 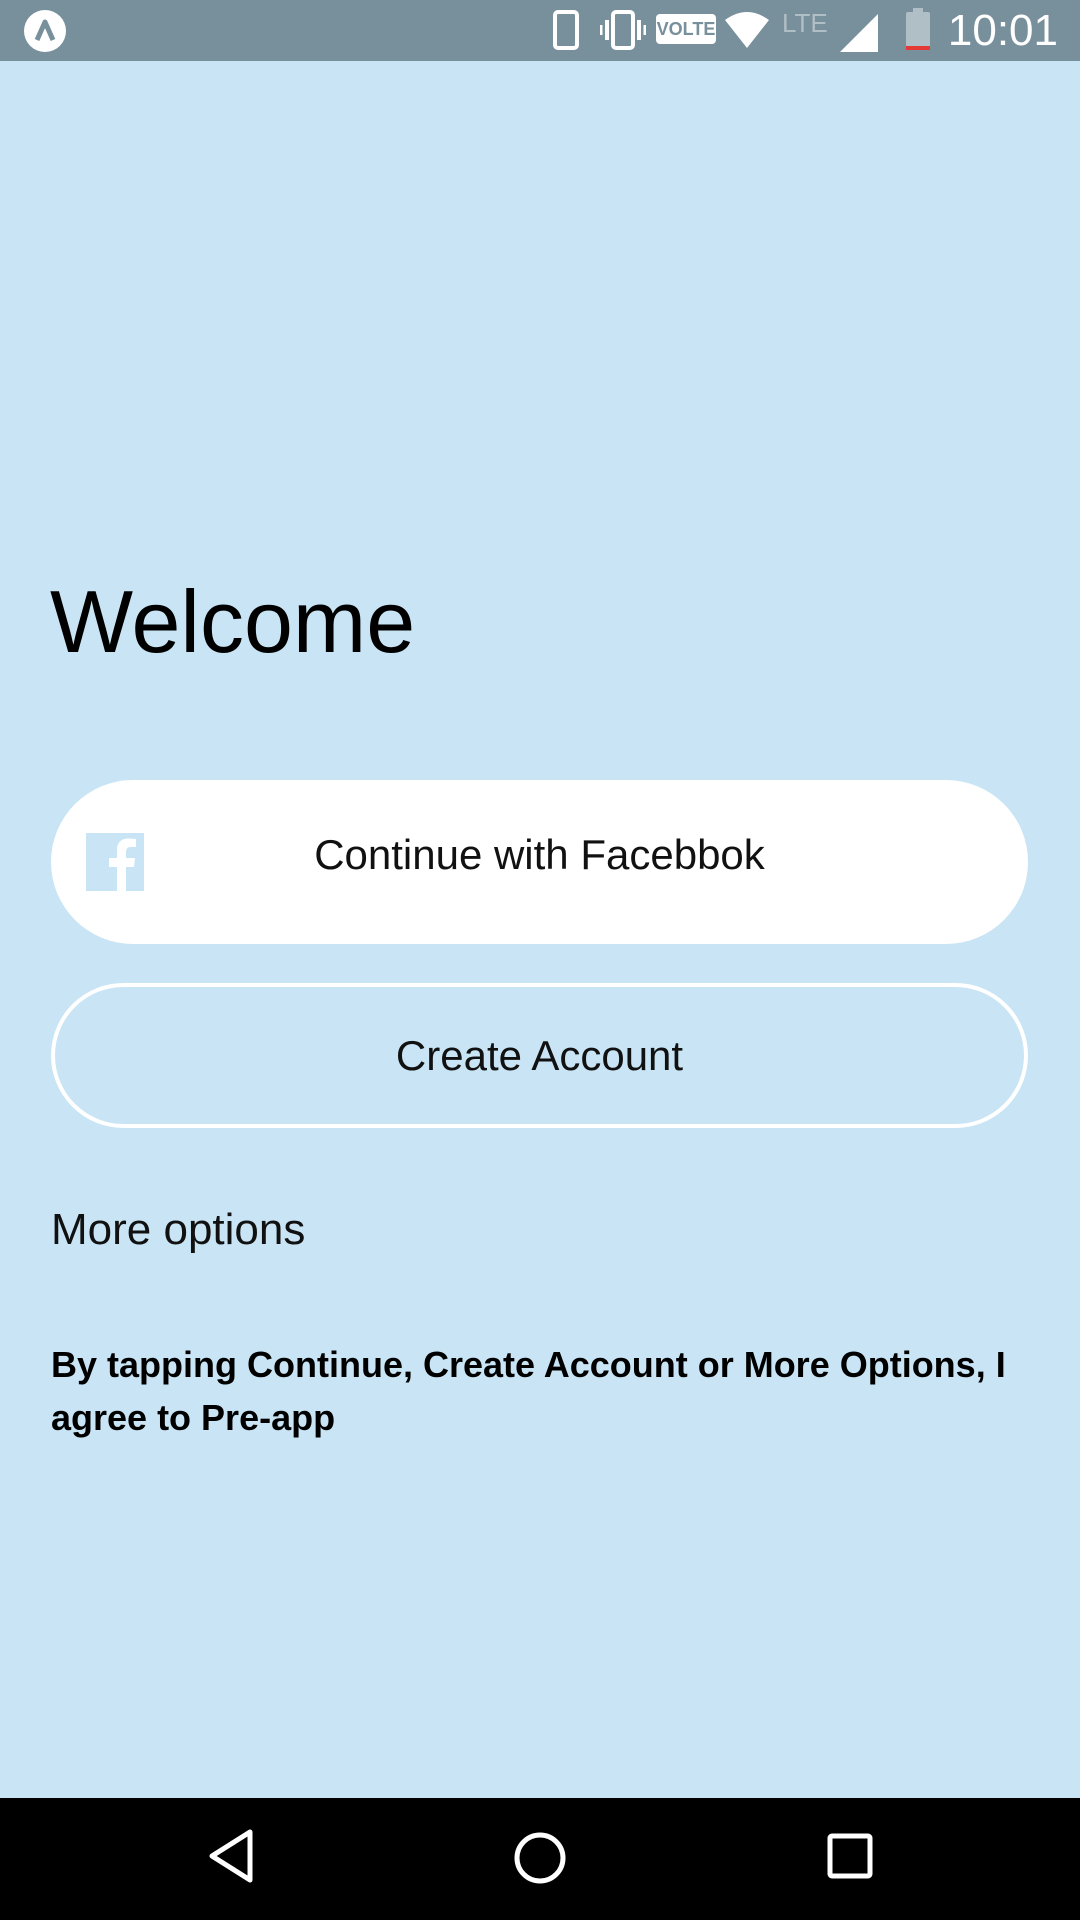 I want to click on wifi-icon, so click(x=747, y=30).